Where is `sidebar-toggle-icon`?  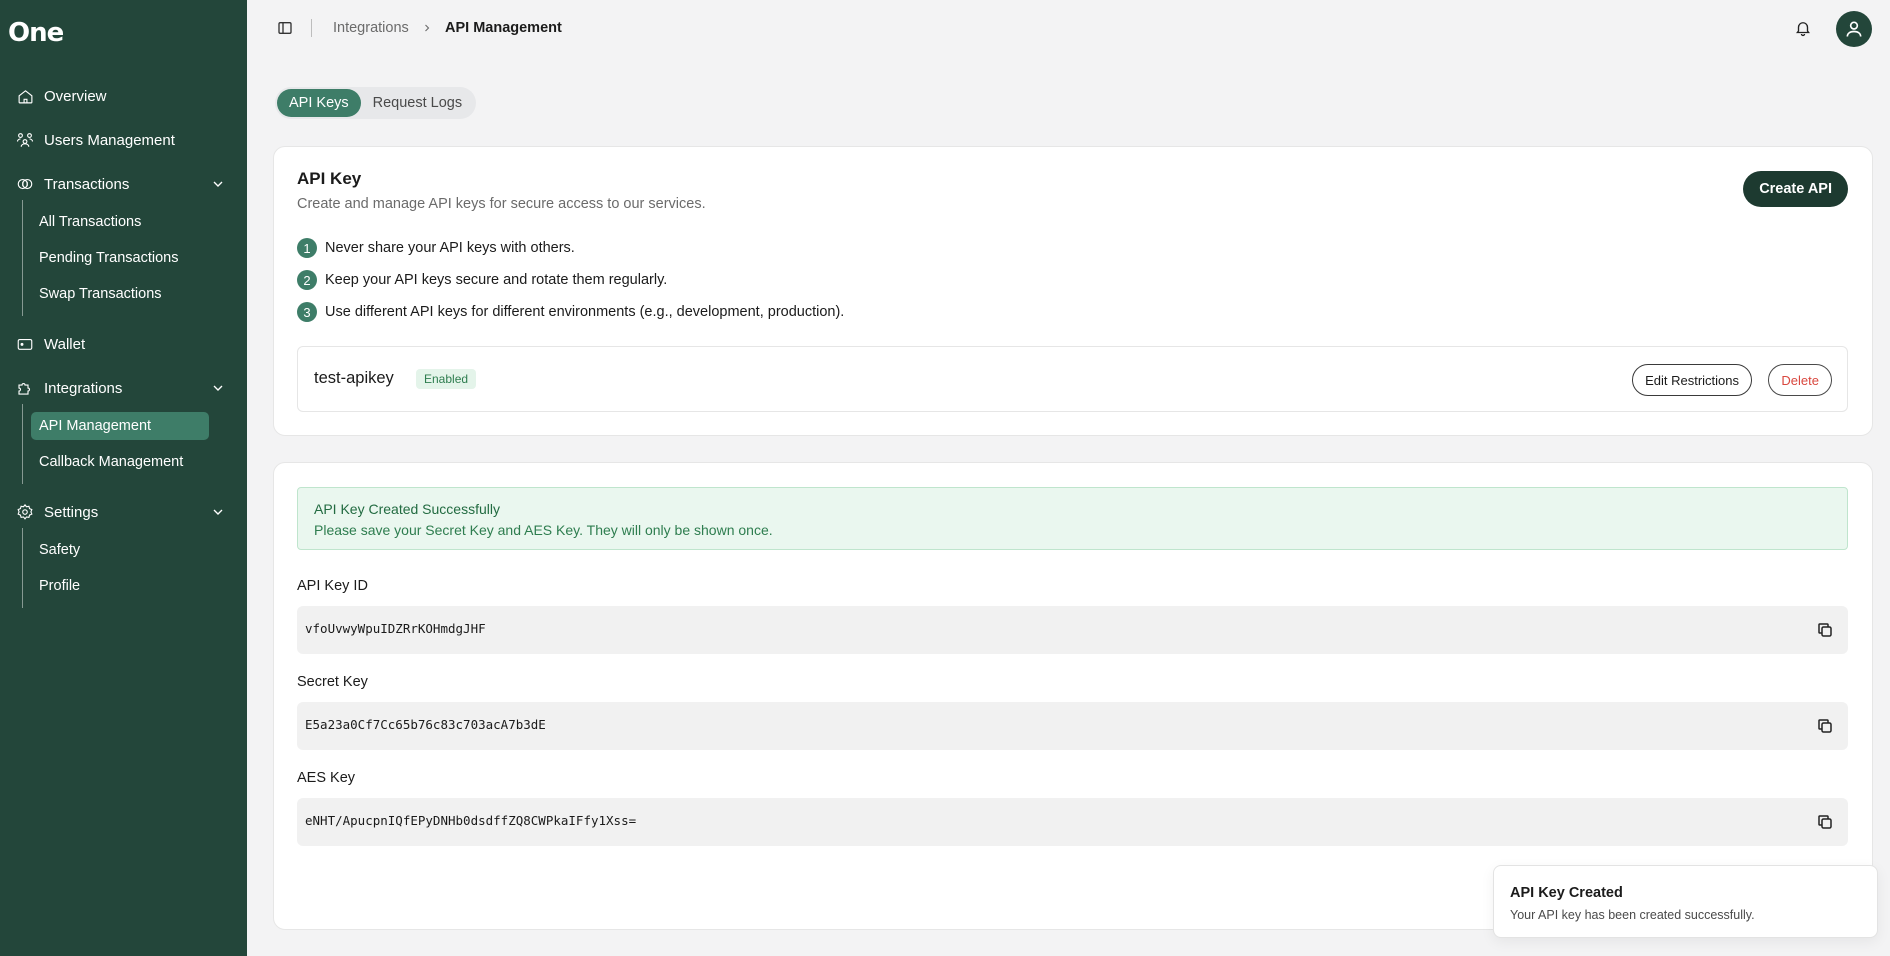
sidebar-toggle-icon is located at coordinates (285, 28).